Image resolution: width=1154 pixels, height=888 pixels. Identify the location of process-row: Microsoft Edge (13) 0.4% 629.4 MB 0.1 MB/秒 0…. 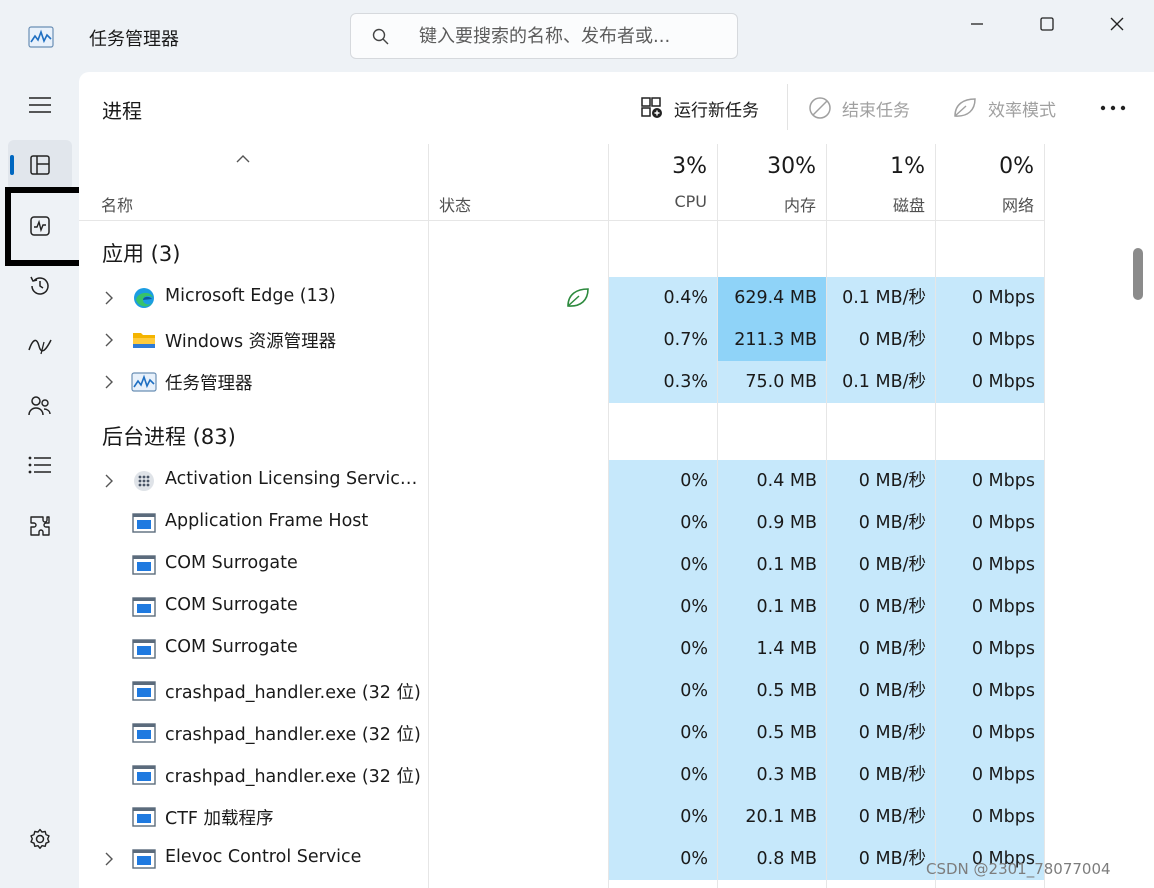
(562, 298).